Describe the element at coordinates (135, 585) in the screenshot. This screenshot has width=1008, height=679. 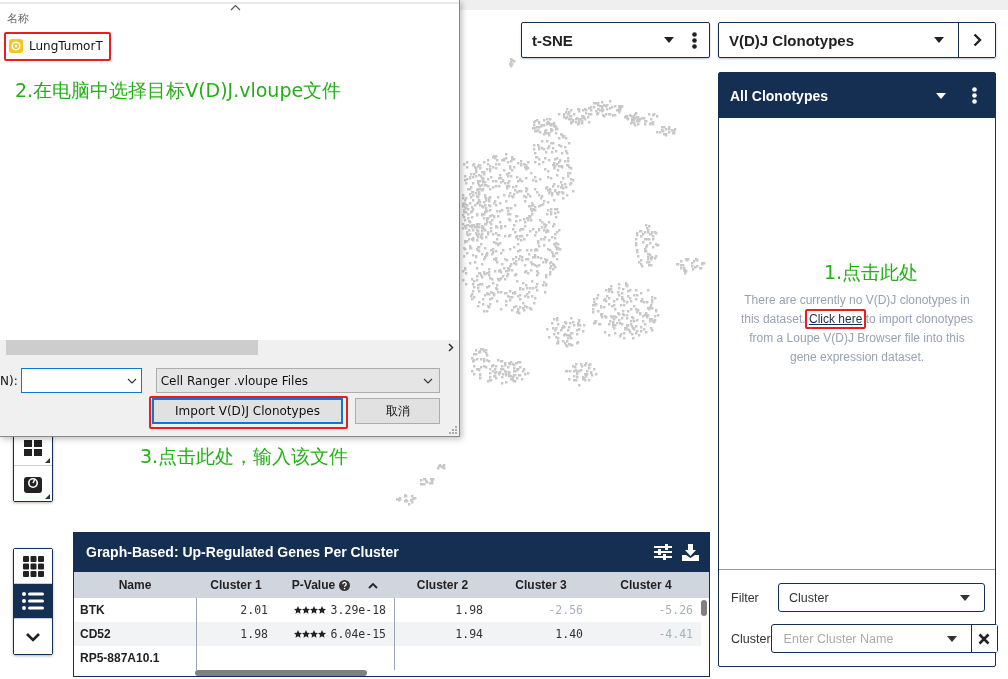
I see `column-header: Name` at that location.